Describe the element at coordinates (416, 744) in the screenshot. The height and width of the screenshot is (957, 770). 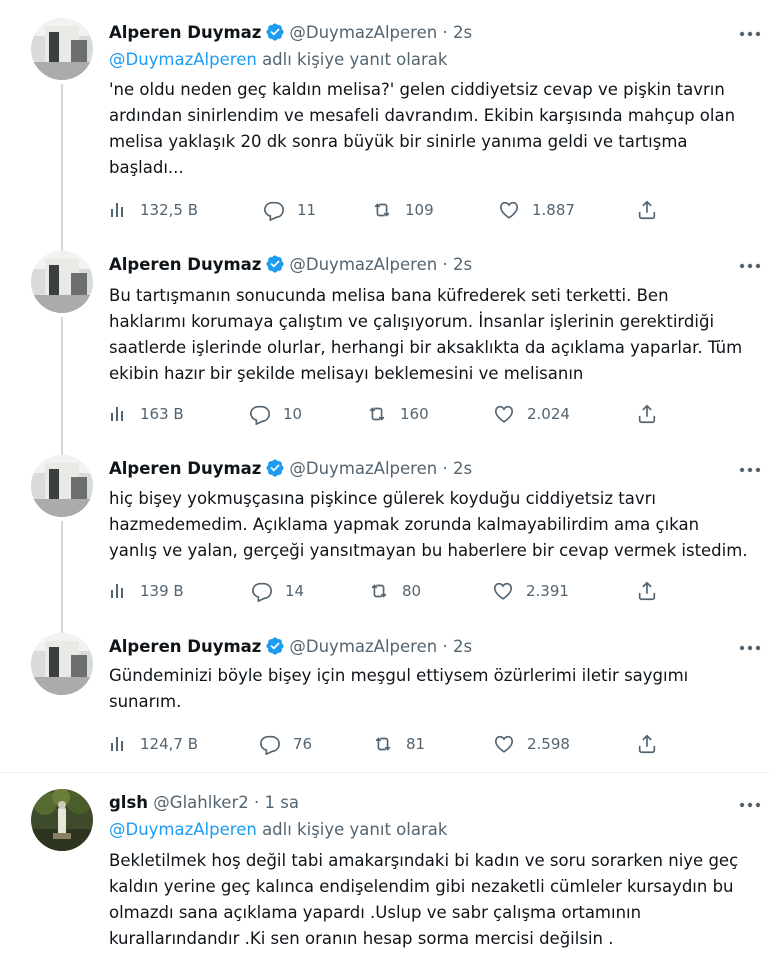
I see `retweet-count: 81` at that location.